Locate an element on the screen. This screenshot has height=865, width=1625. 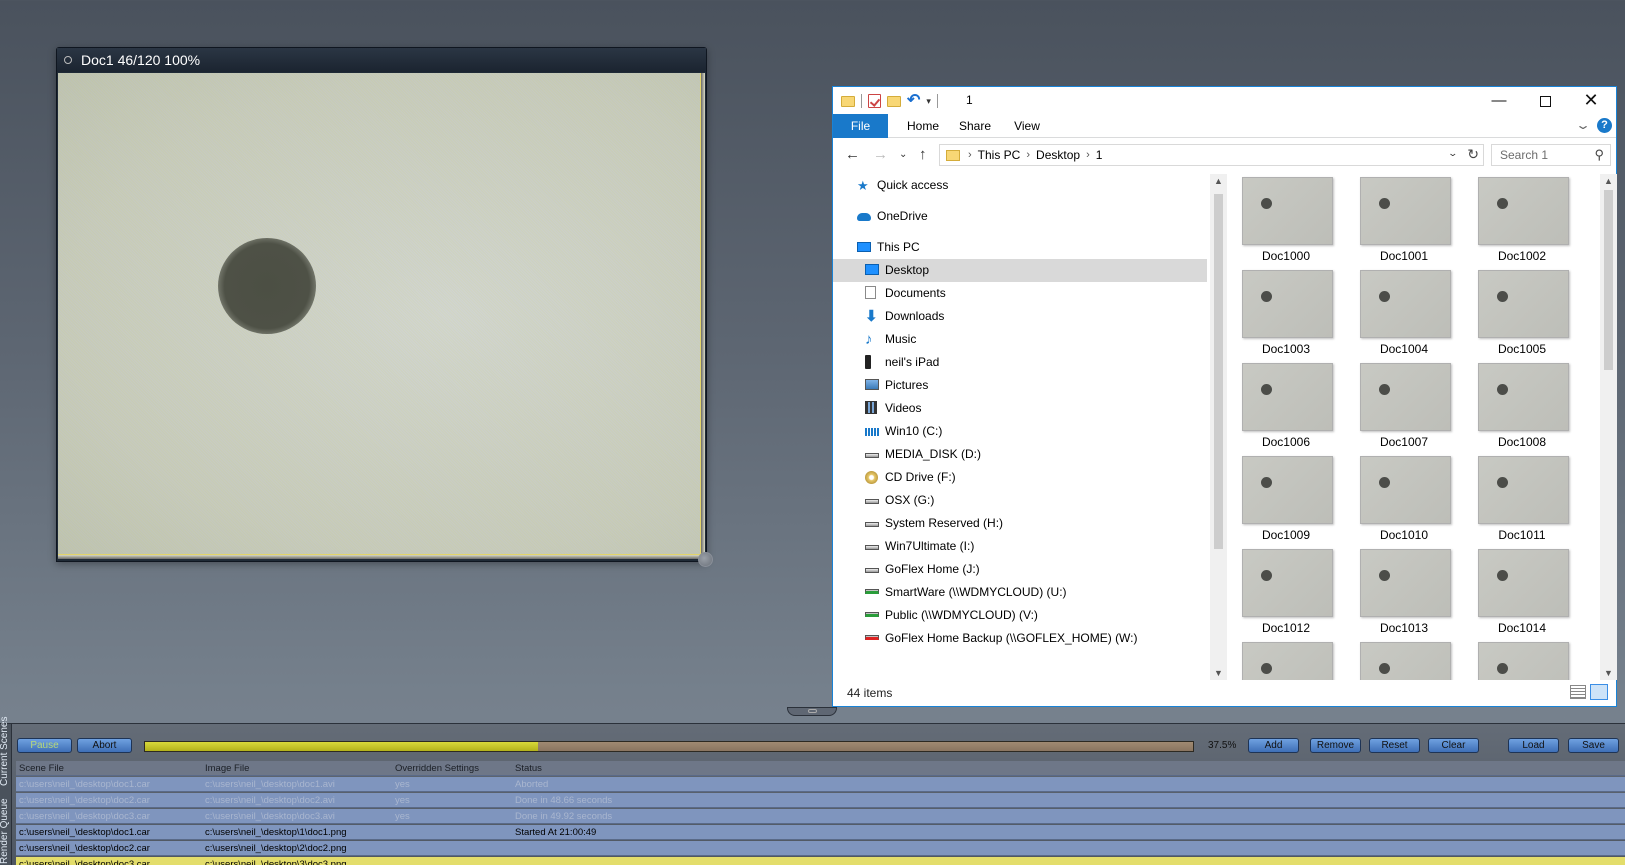
tab-file: File is located at coordinates (860, 126).